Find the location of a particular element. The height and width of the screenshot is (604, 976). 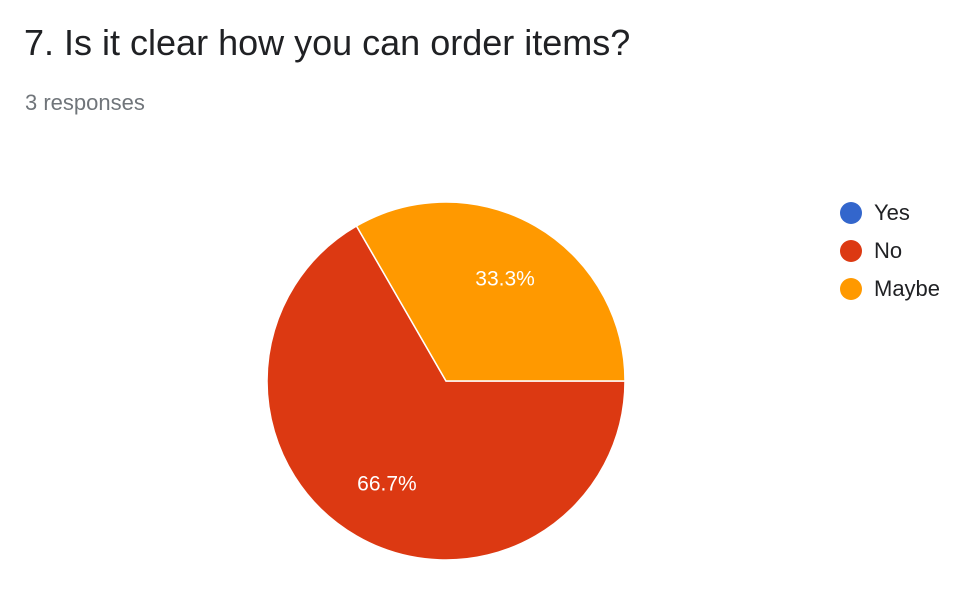

legend-label-maybe: Maybe is located at coordinates (907, 288).